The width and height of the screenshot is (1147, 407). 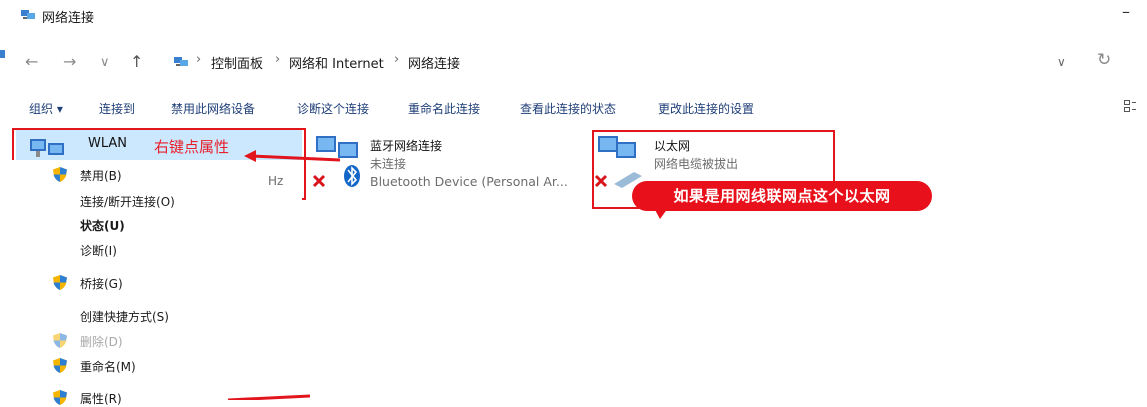 What do you see at coordinates (181, 61) in the screenshot?
I see `control-panel-icon` at bounding box center [181, 61].